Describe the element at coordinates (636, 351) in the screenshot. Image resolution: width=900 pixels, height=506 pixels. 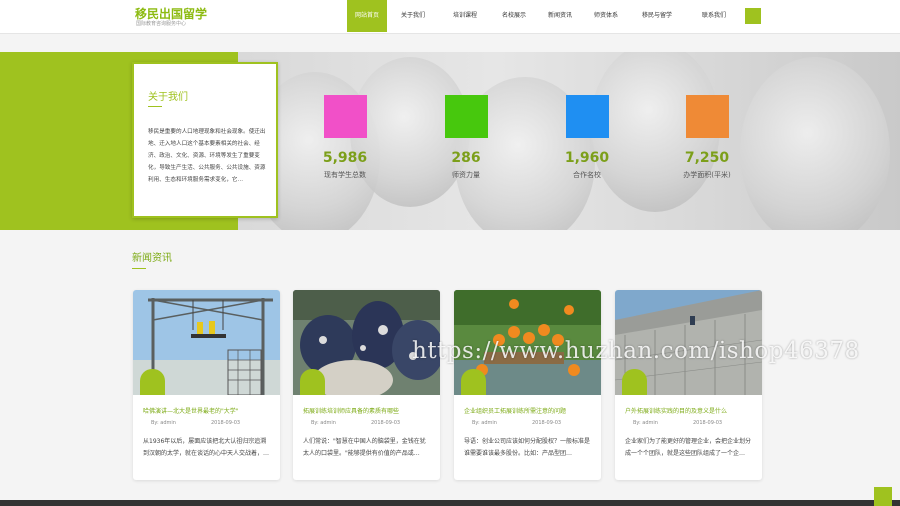
I see `watermark-text: https://www.huzhan.com/ishop46378` at that location.